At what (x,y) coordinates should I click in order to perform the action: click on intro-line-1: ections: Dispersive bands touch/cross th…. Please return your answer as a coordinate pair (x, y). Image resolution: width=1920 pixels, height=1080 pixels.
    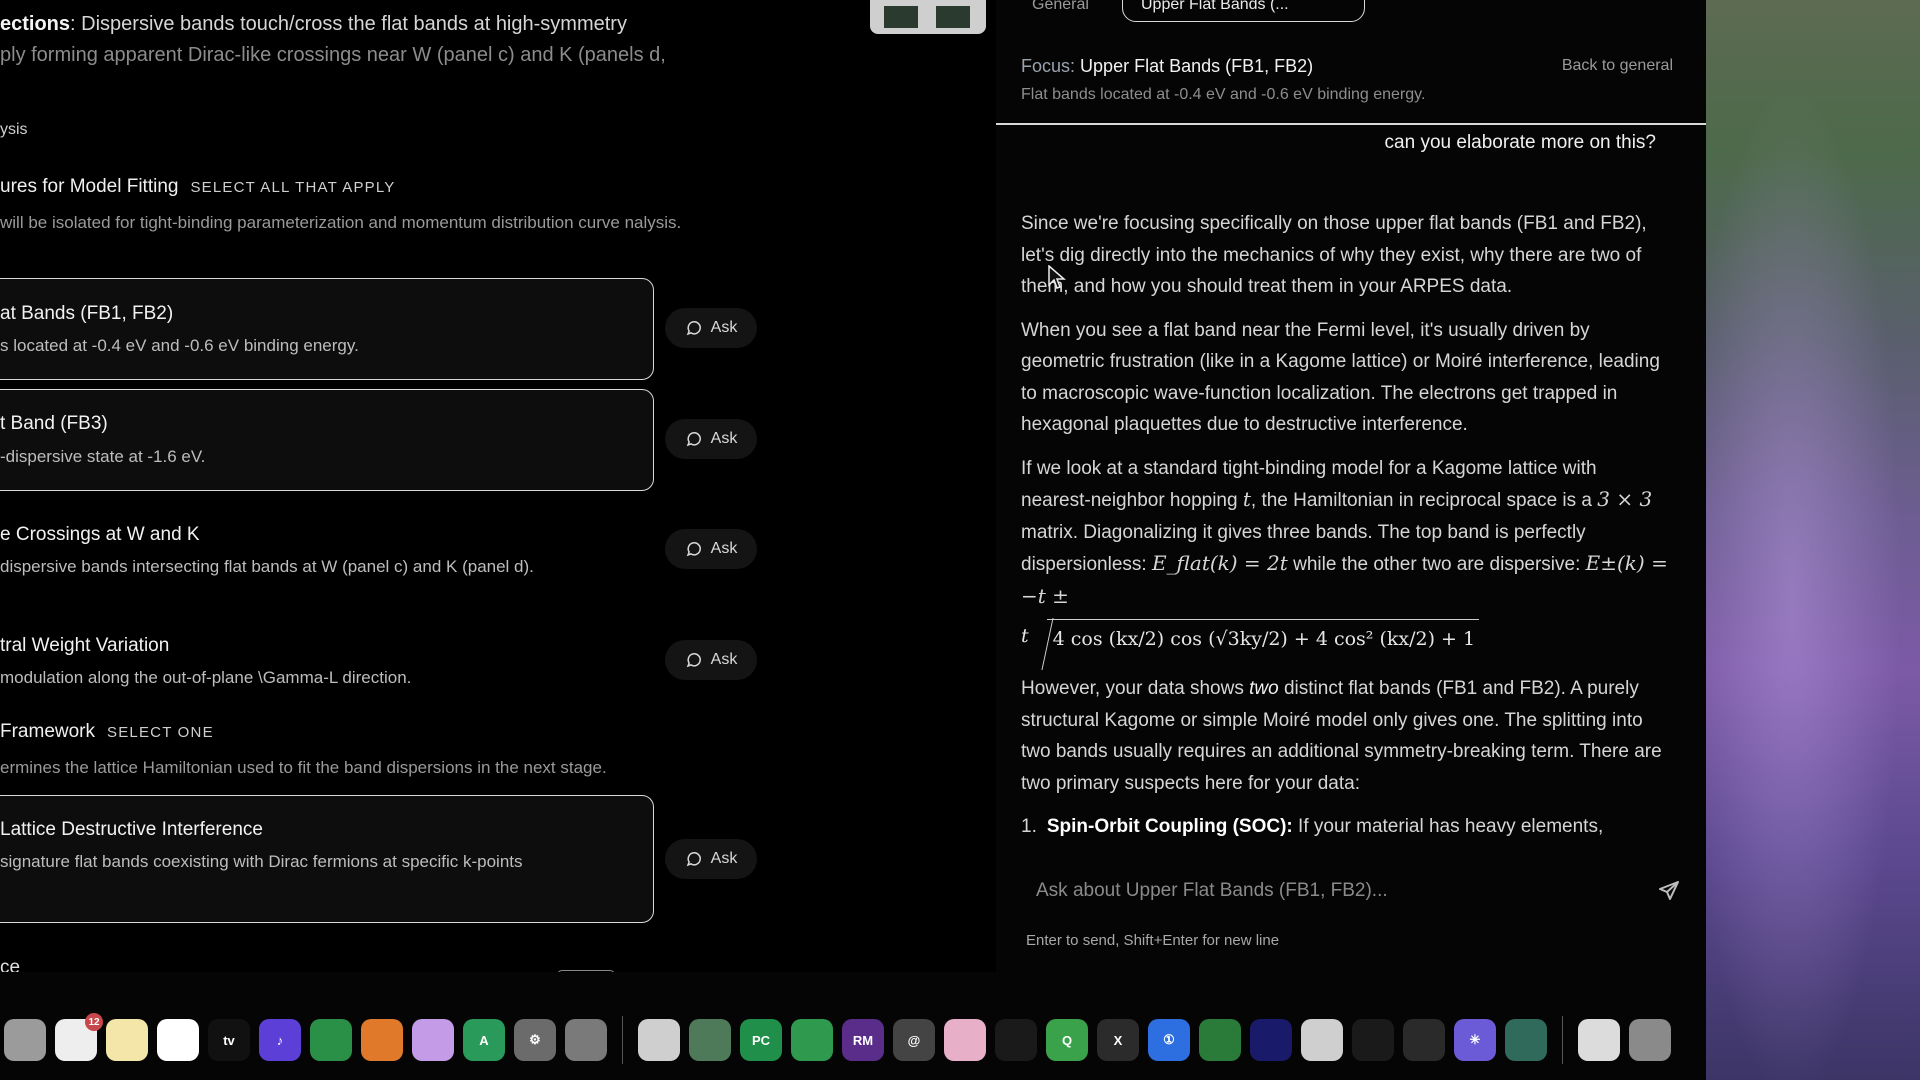
    Looking at the image, I should click on (313, 24).